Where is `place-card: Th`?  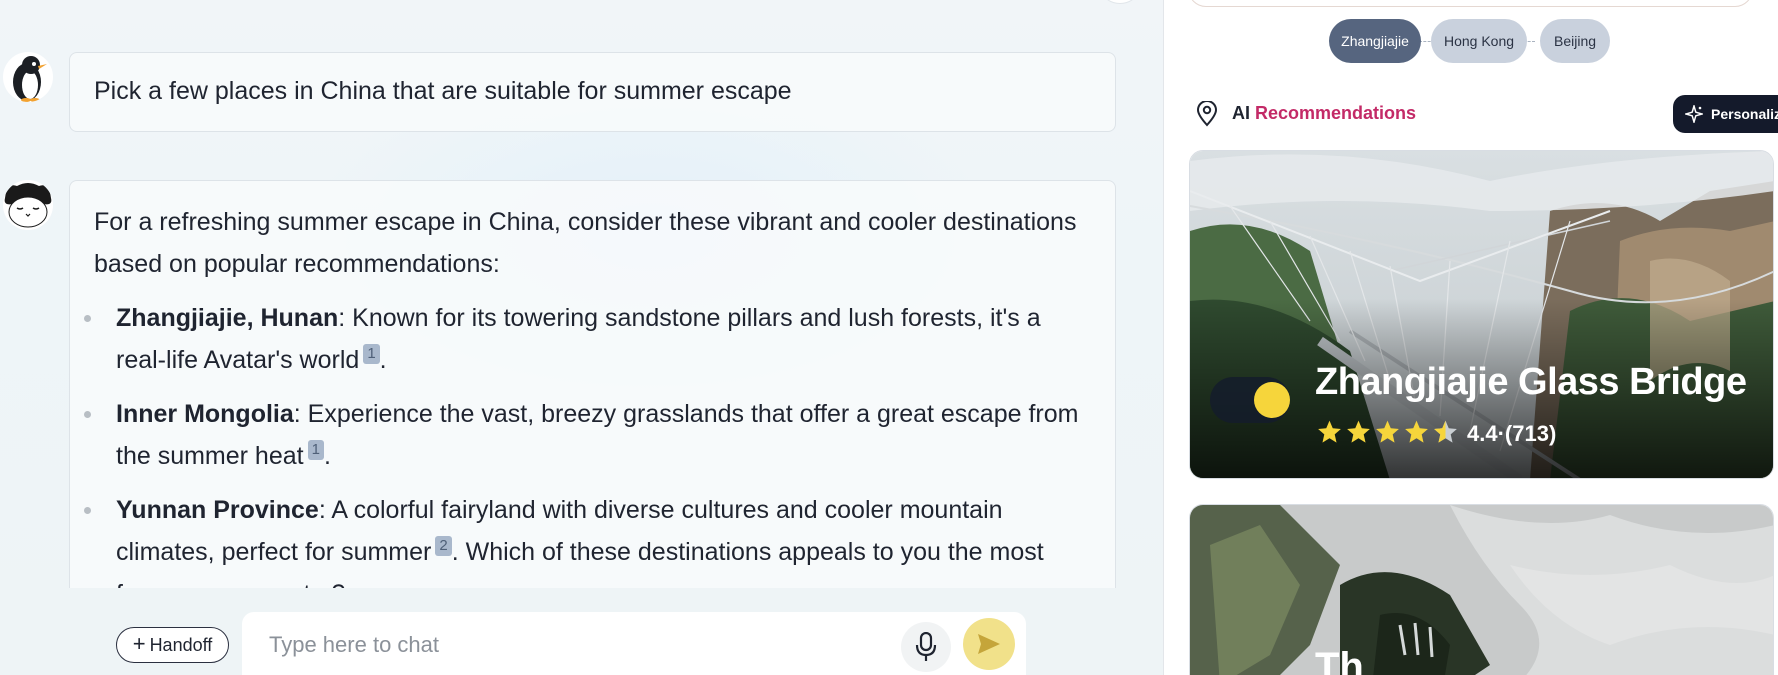 place-card: Th is located at coordinates (1481, 589).